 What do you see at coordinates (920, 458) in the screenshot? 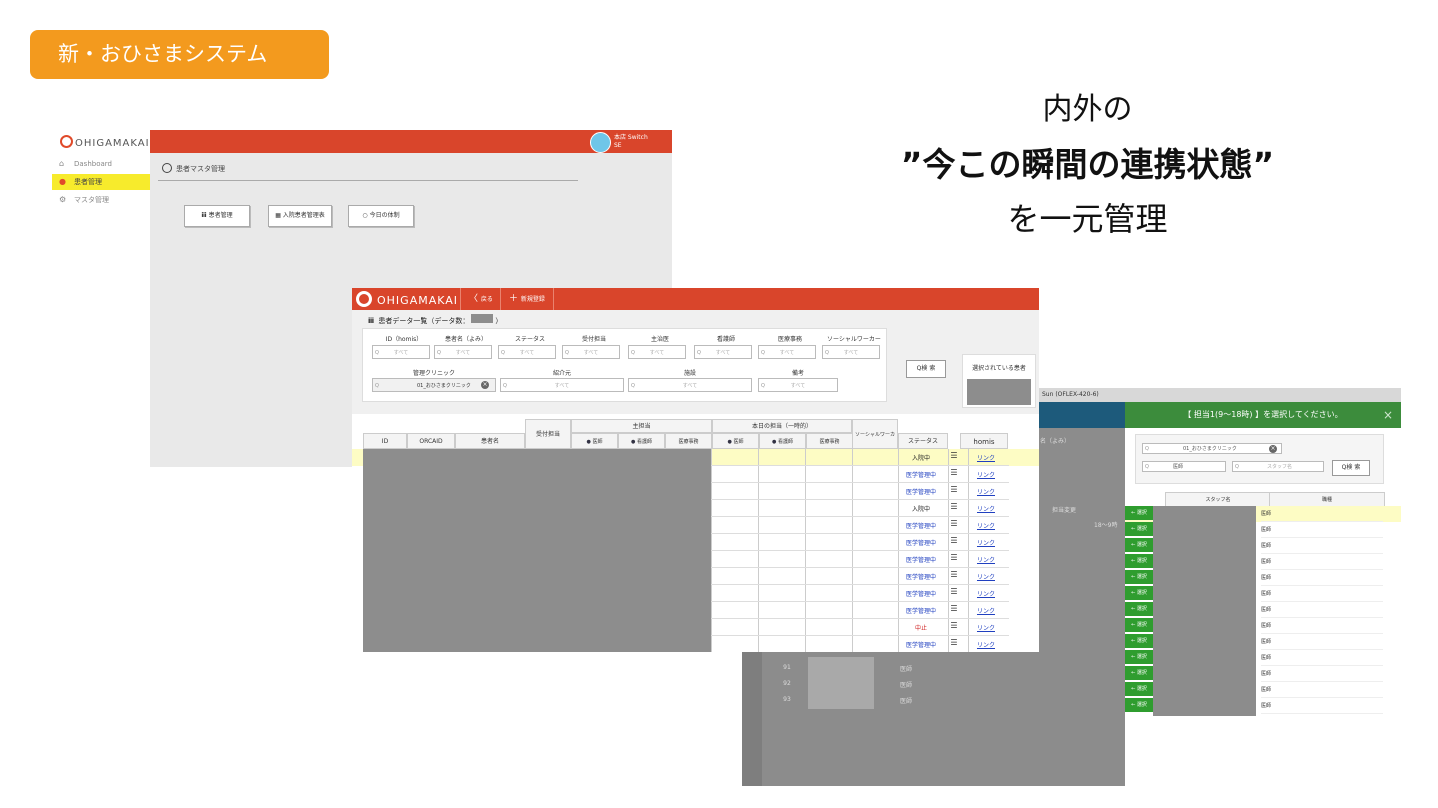
I see `status-badge: 入院中` at bounding box center [920, 458].